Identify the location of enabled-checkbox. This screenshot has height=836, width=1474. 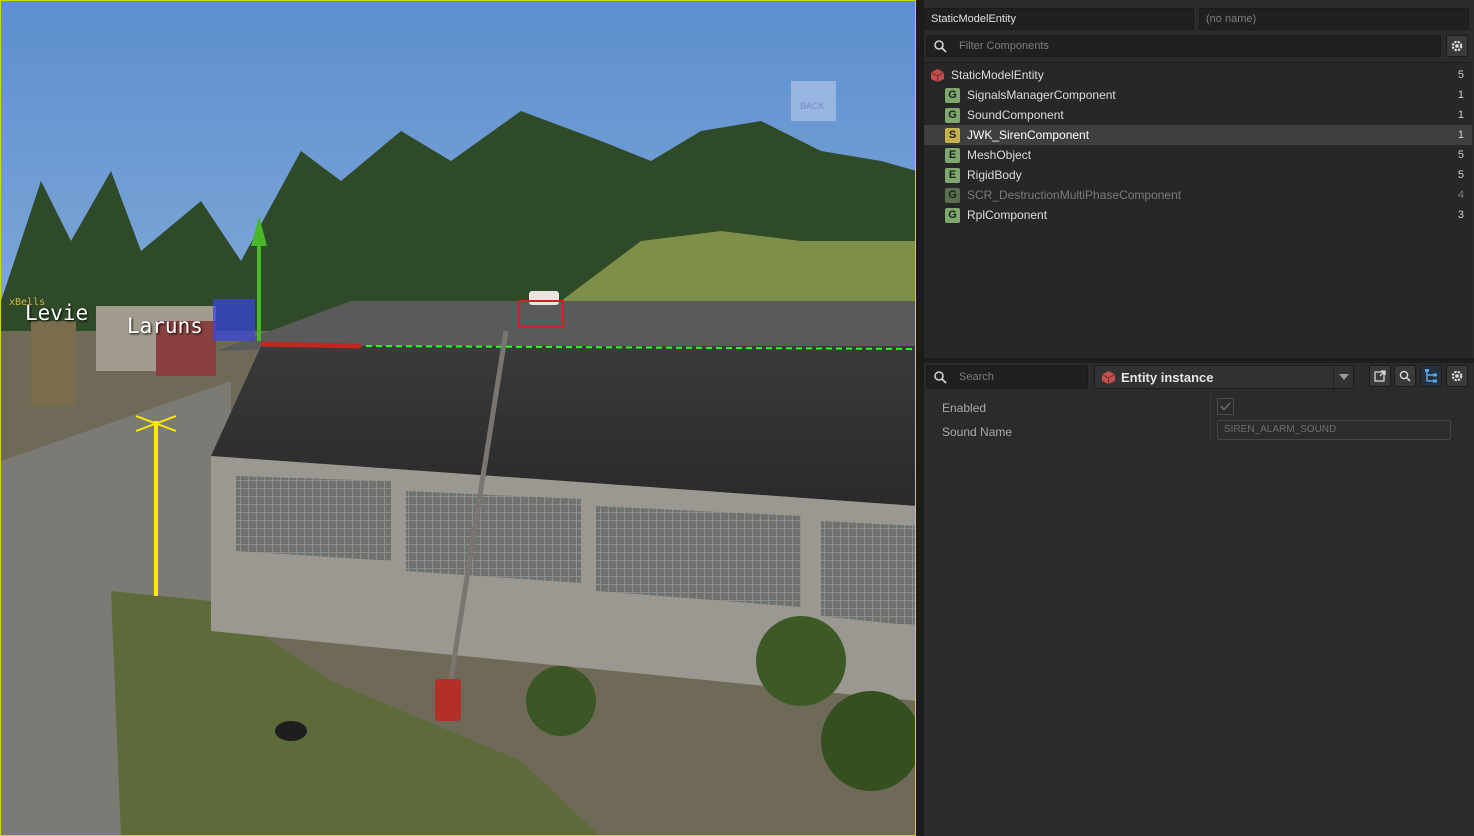
(1225, 406).